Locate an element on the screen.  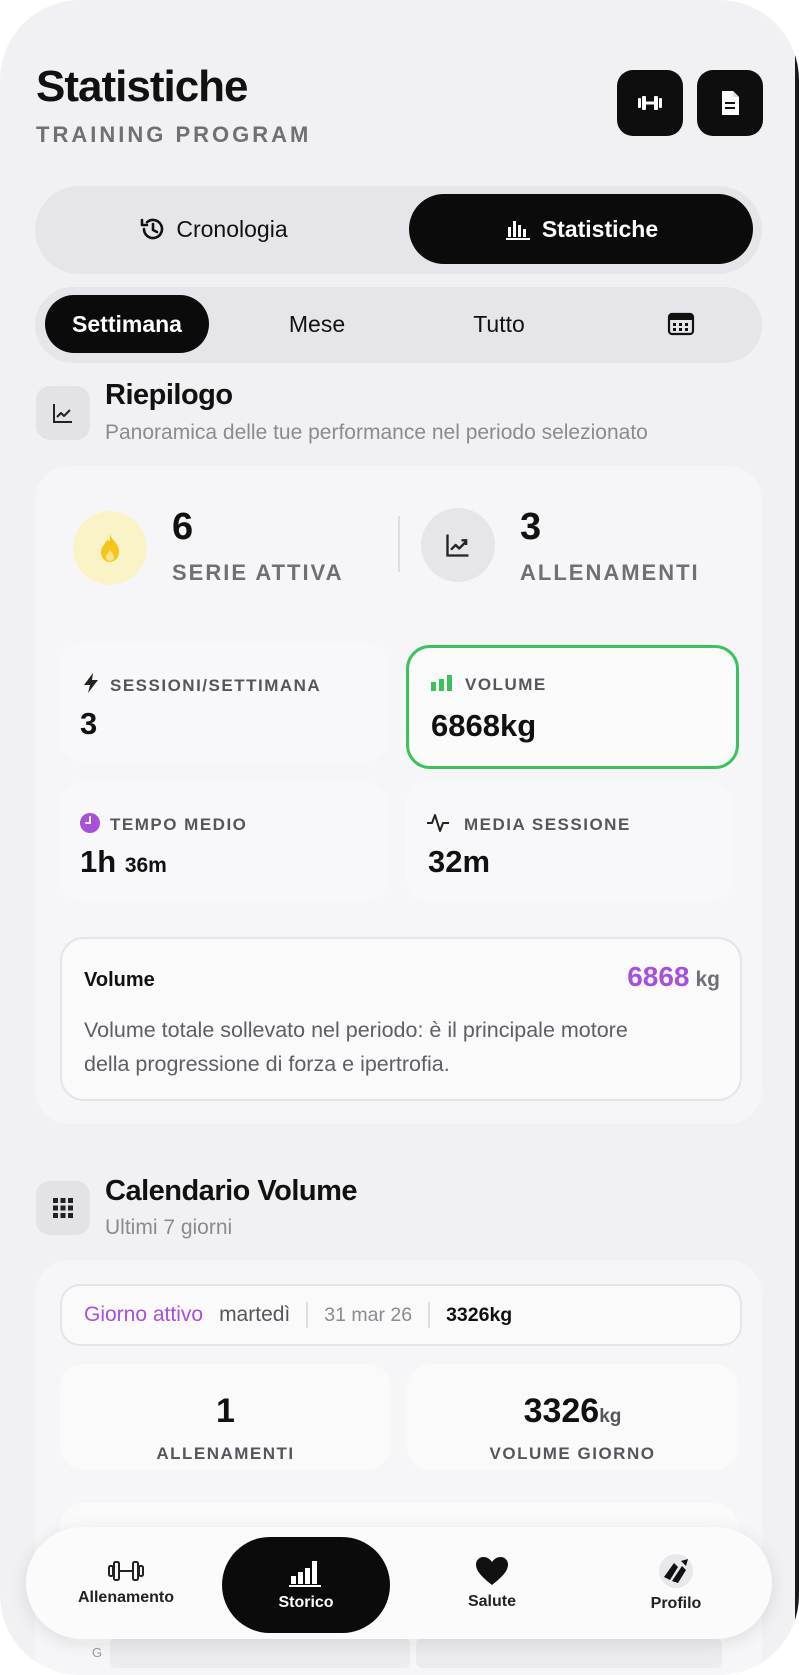
calendar-title: Calendario Volume is located at coordinates (231, 1191).